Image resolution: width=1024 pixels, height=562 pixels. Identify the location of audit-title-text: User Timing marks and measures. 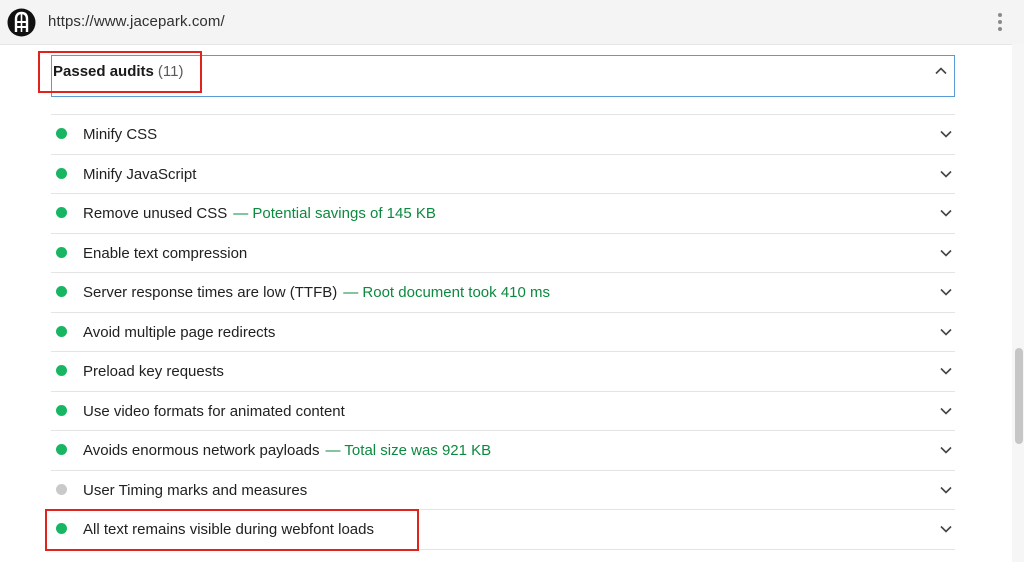
(195, 490).